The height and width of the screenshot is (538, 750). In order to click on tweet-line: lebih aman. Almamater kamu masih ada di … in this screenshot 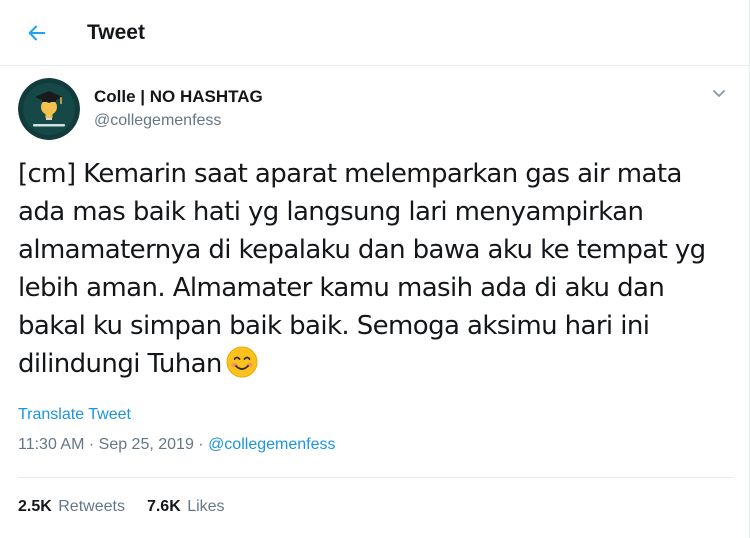, I will do `click(341, 288)`.